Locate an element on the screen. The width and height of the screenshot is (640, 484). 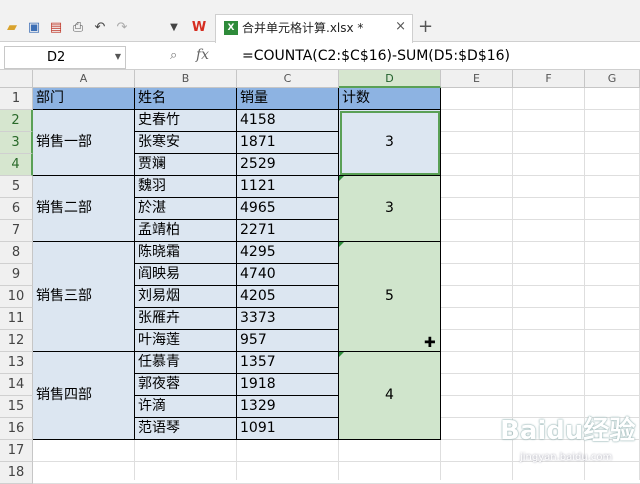
sales-cell: 4205 is located at coordinates (288, 297).